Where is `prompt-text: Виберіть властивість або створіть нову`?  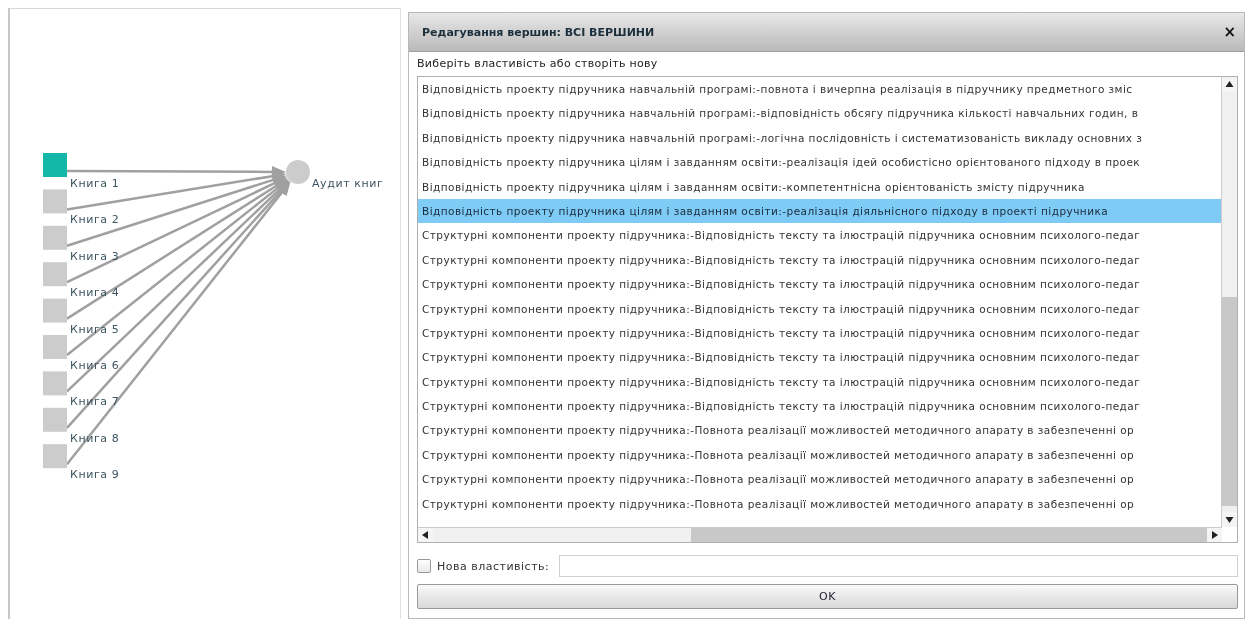
prompt-text: Виберіть властивість або створіть нову is located at coordinates (538, 63).